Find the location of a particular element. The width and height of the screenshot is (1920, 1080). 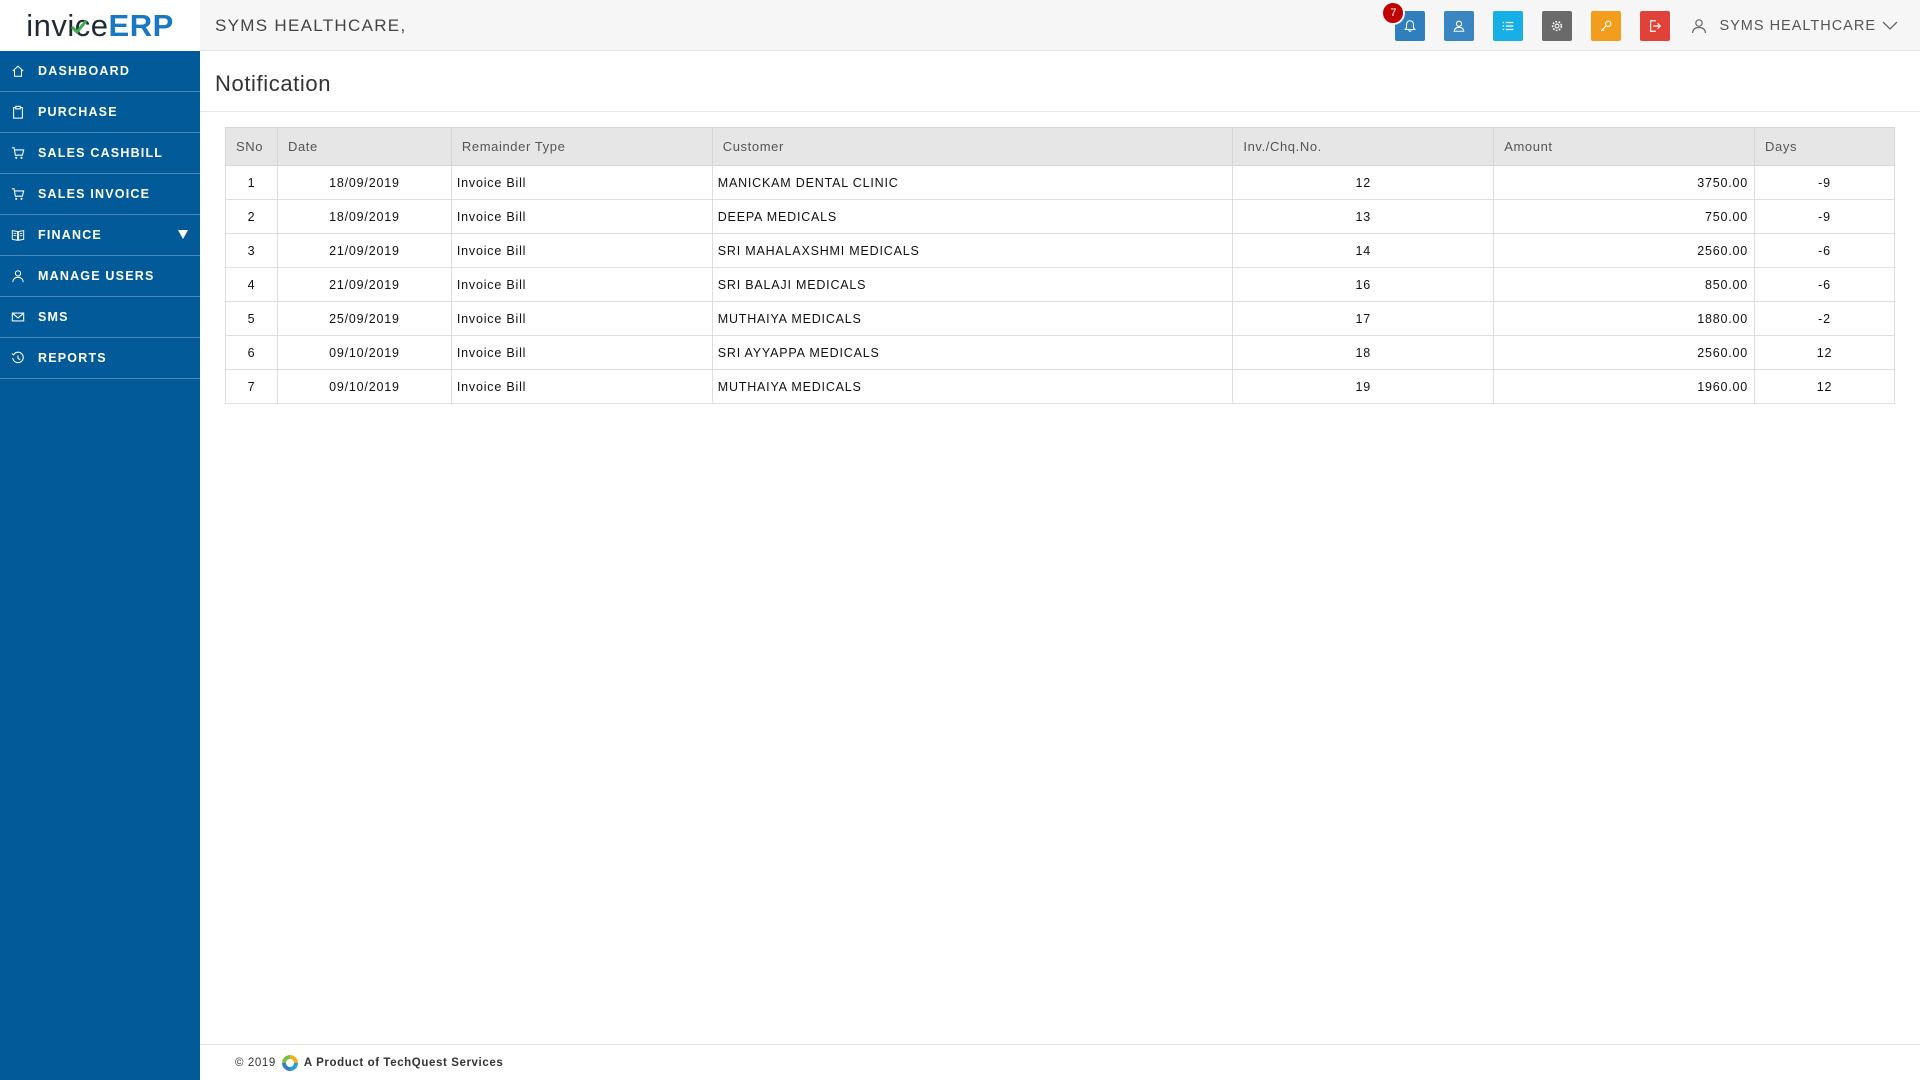

cell-amount: 3750.00 is located at coordinates (1624, 182).